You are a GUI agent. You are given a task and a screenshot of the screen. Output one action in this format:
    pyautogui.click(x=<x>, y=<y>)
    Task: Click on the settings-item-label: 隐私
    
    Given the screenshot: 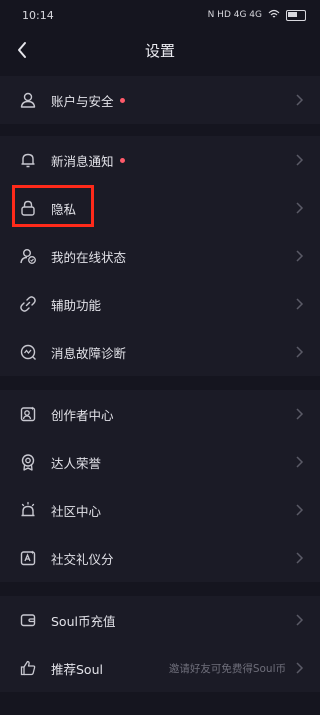 What is the action you would take?
    pyautogui.click(x=64, y=209)
    